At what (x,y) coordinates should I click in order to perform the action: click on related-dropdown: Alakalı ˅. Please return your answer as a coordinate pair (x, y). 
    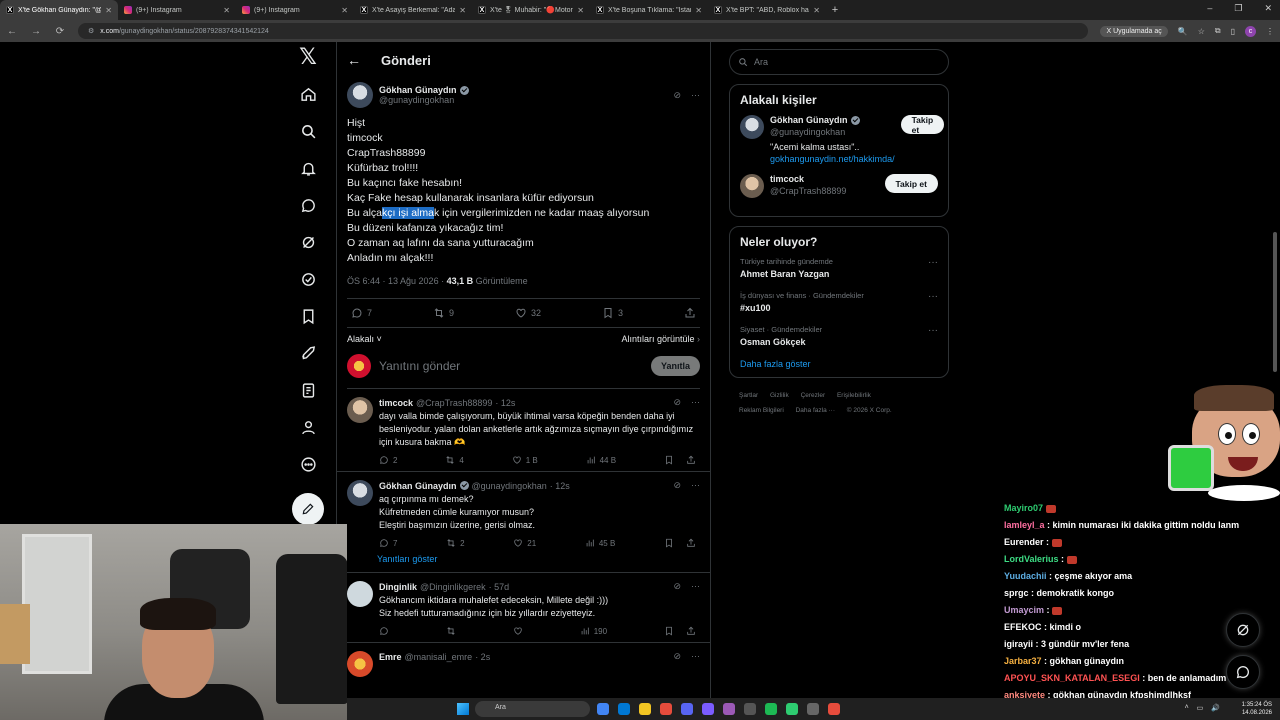
    Looking at the image, I should click on (364, 339).